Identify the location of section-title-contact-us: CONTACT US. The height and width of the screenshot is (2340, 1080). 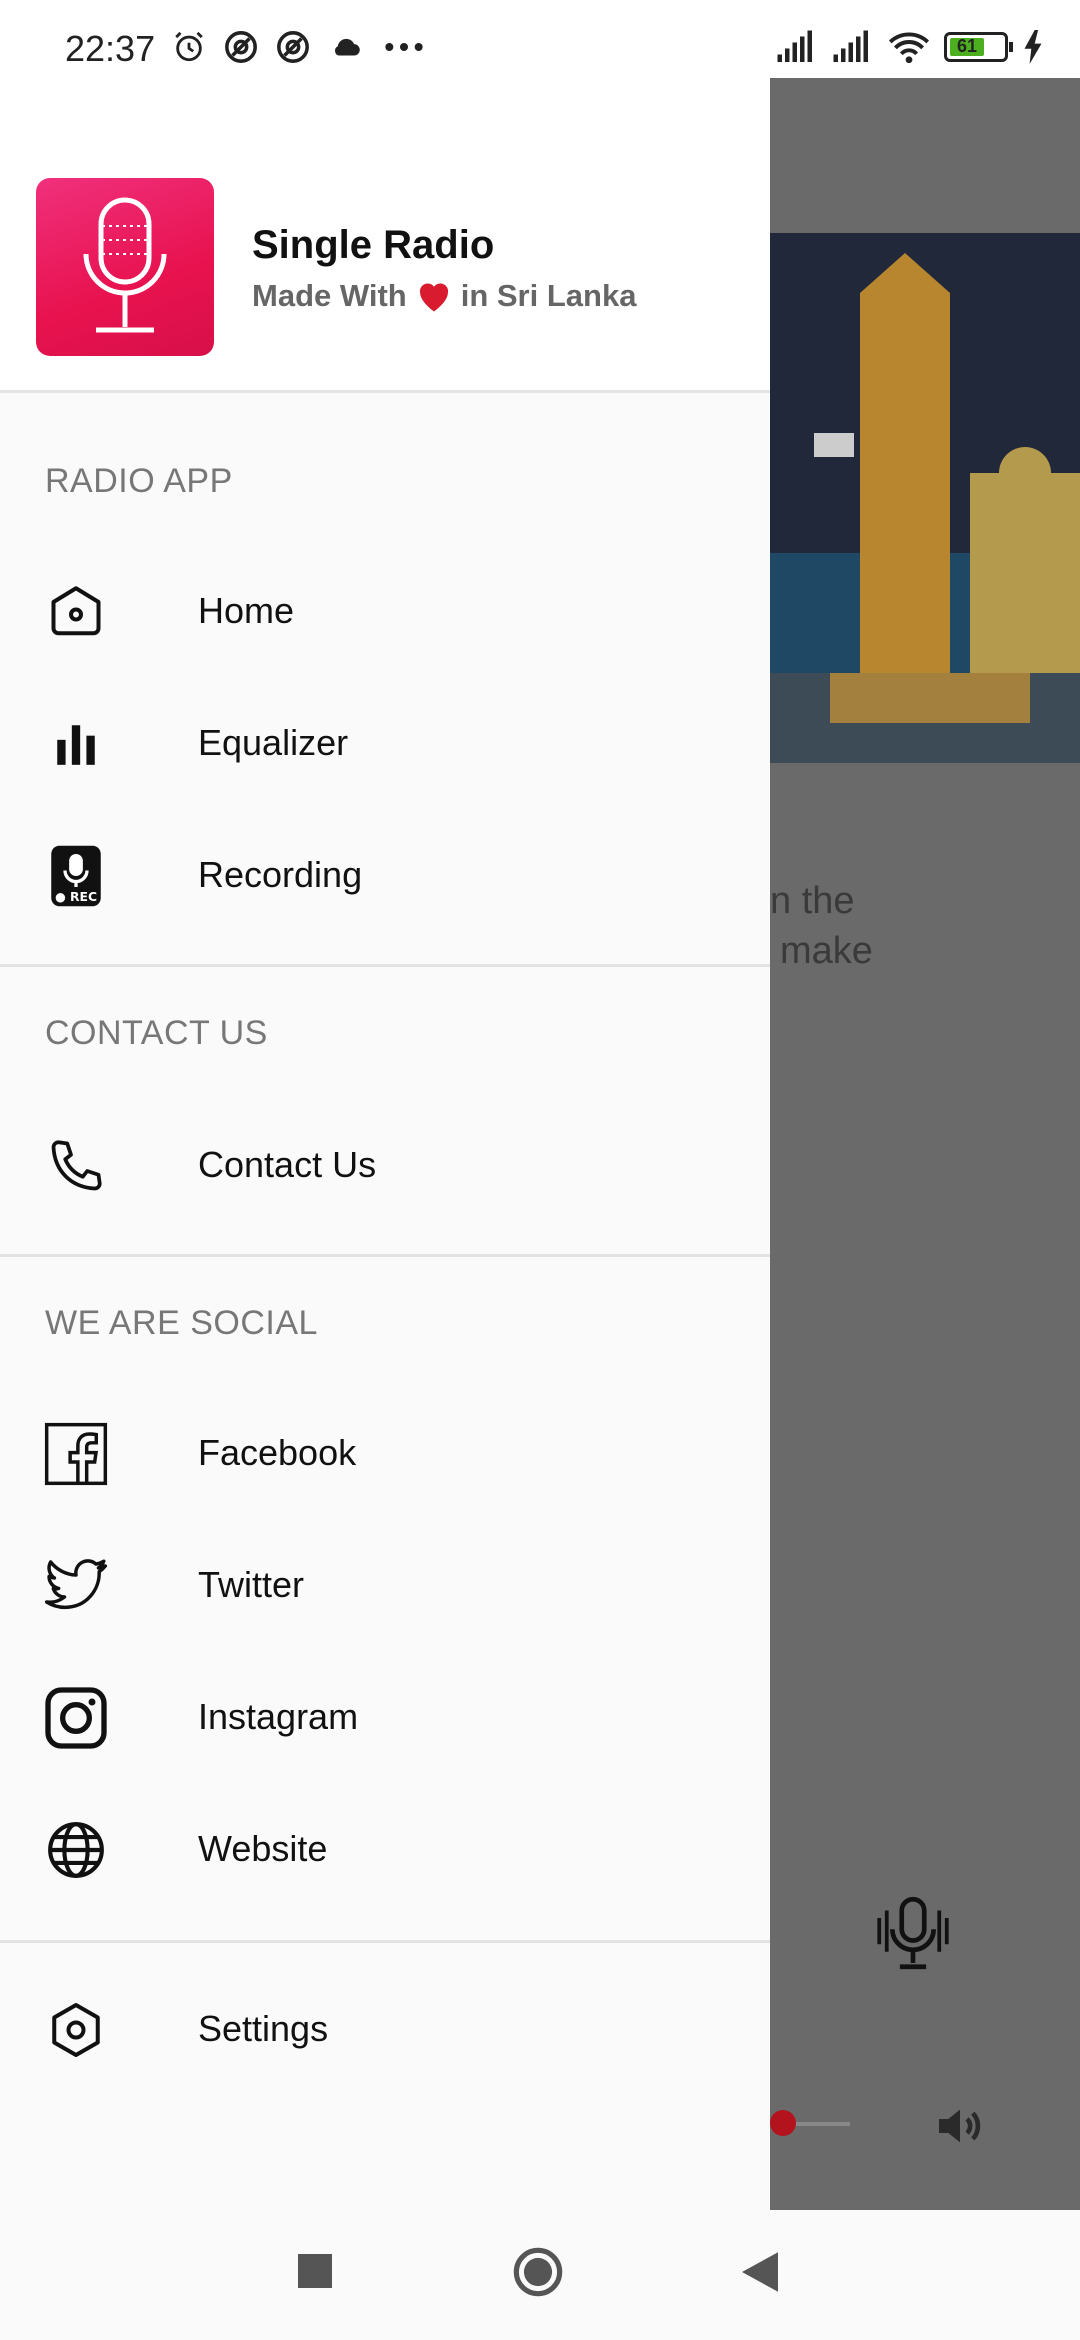
(156, 1033).